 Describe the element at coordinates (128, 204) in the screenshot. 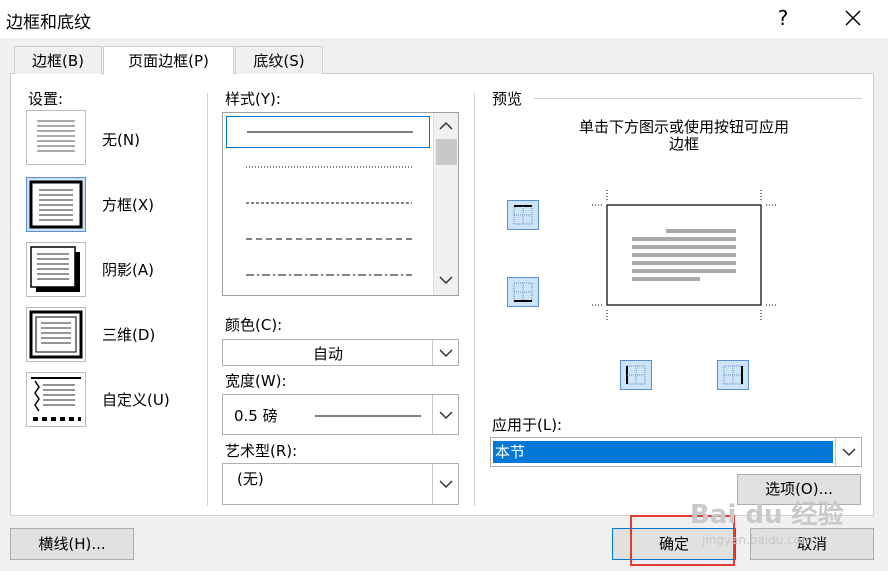

I see `setting-box-label: 方框(X)` at that location.